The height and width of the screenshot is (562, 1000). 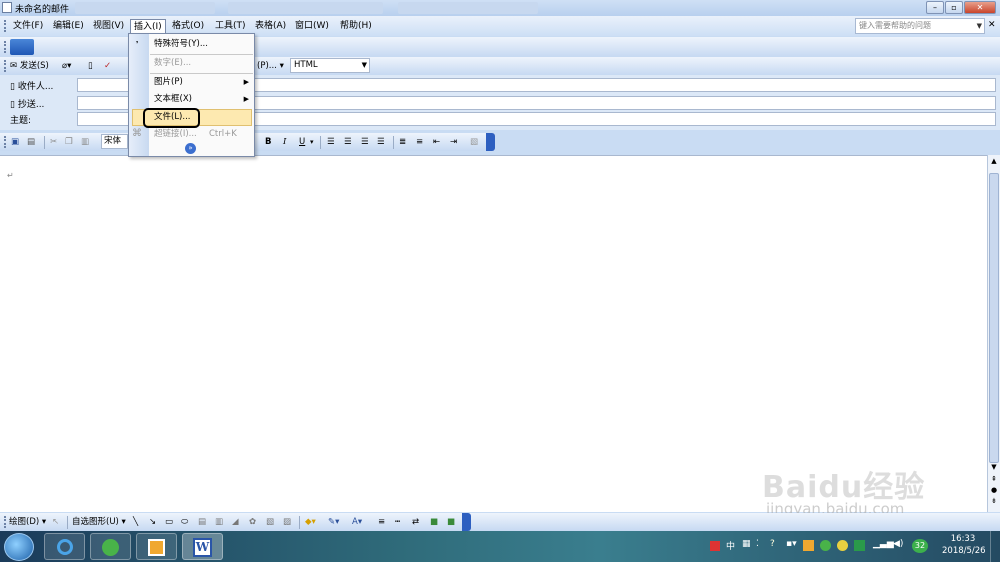 I want to click on print-icon: ▤, so click(x=31, y=142).